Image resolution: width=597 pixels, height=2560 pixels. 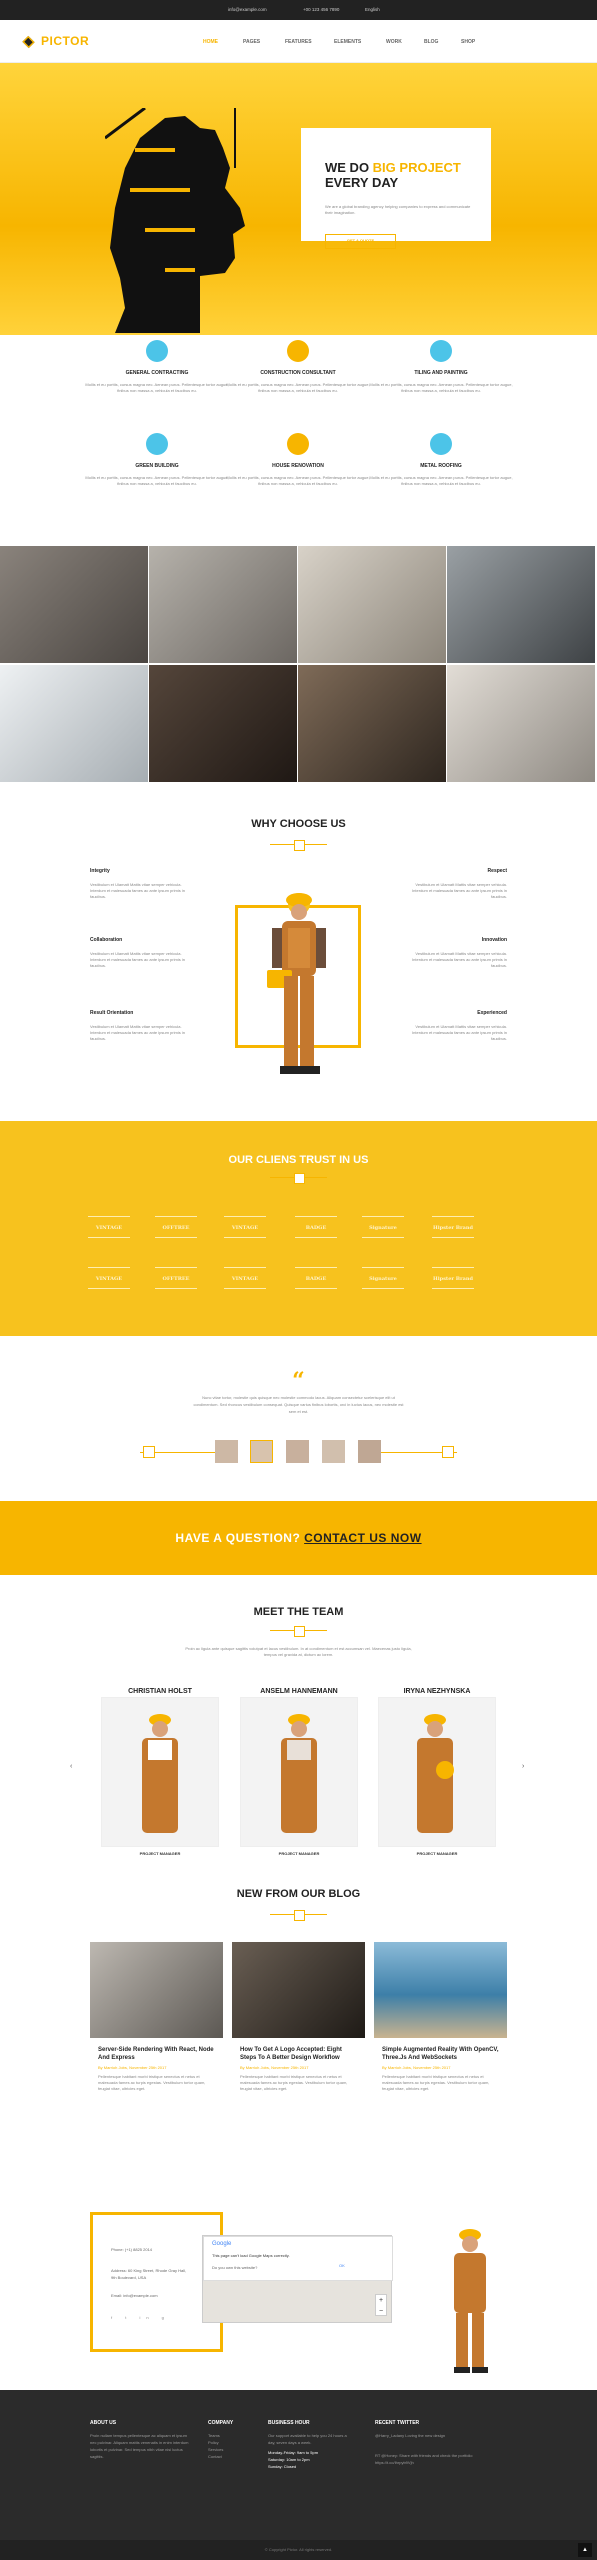 I want to click on nav-home: HOME, so click(x=210, y=42).